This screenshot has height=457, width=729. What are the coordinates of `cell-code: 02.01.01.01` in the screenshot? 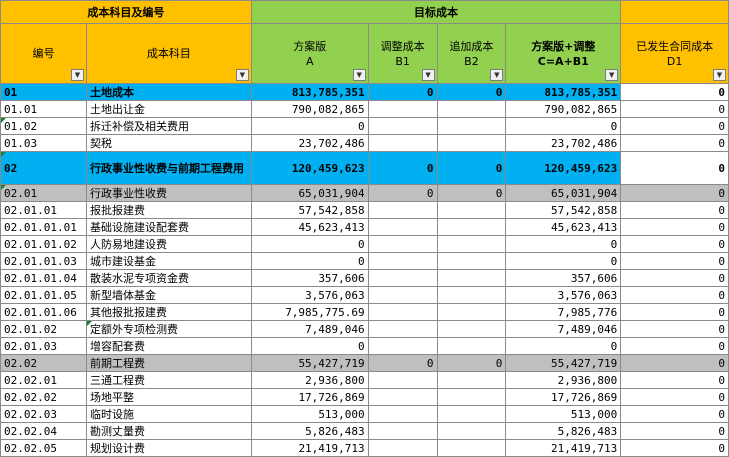 It's located at (43, 227).